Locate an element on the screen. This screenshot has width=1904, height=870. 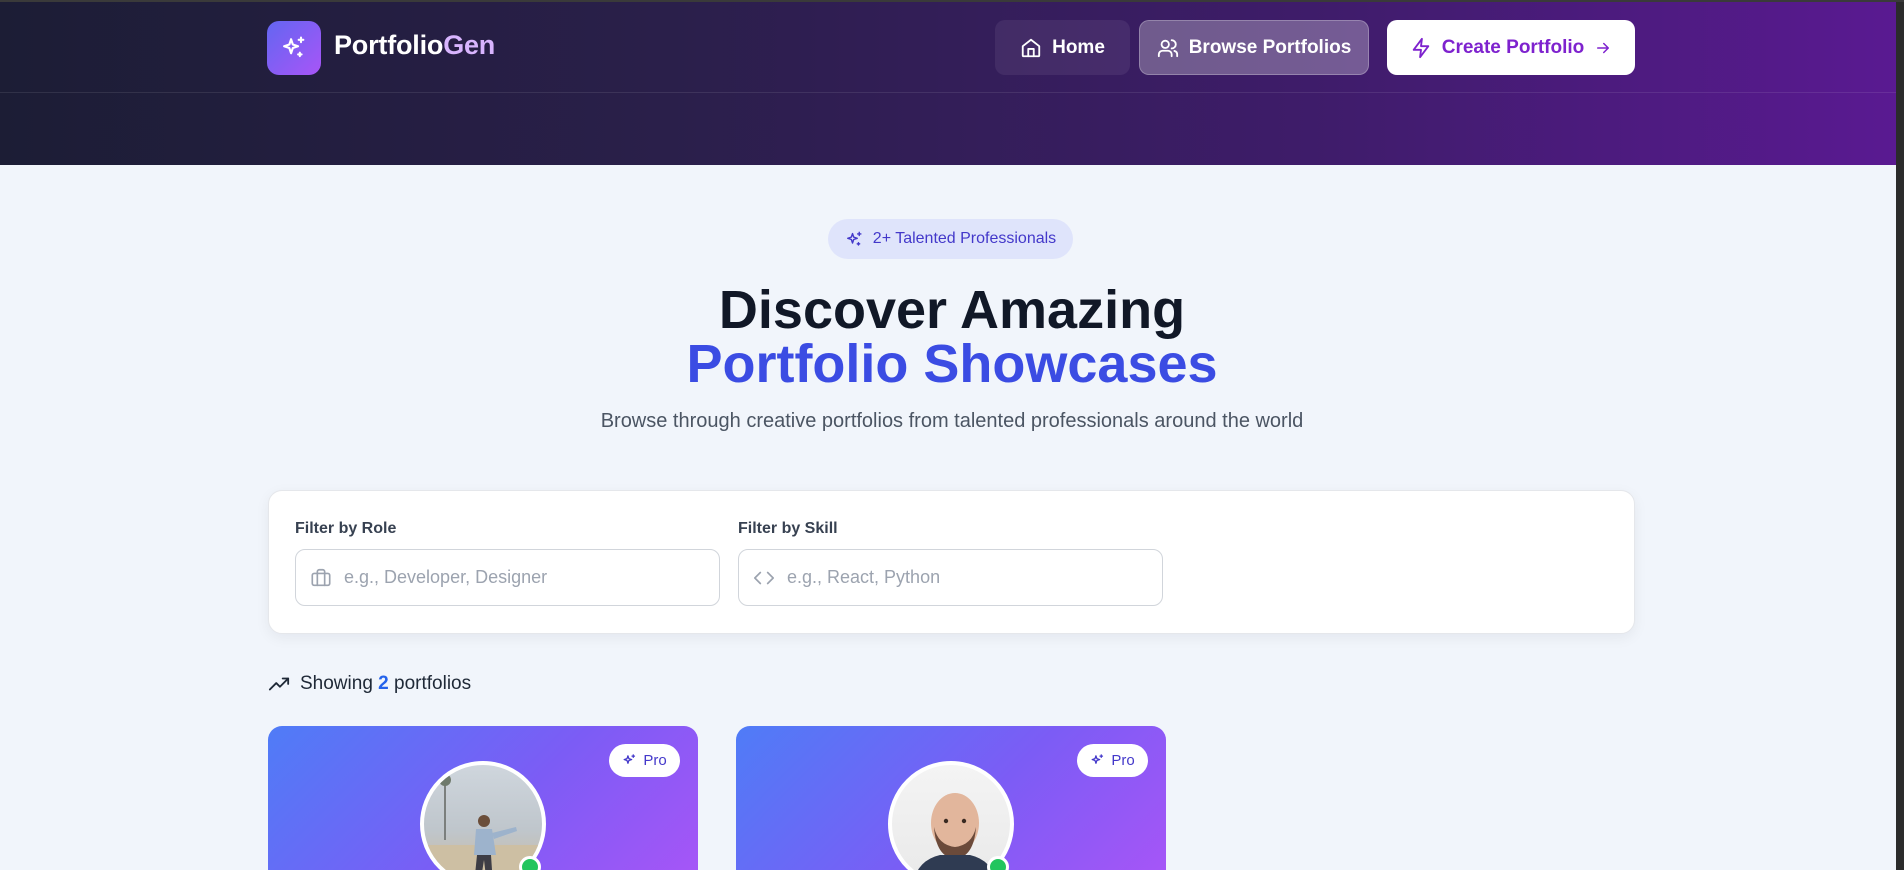
users-icon is located at coordinates (1167, 47).